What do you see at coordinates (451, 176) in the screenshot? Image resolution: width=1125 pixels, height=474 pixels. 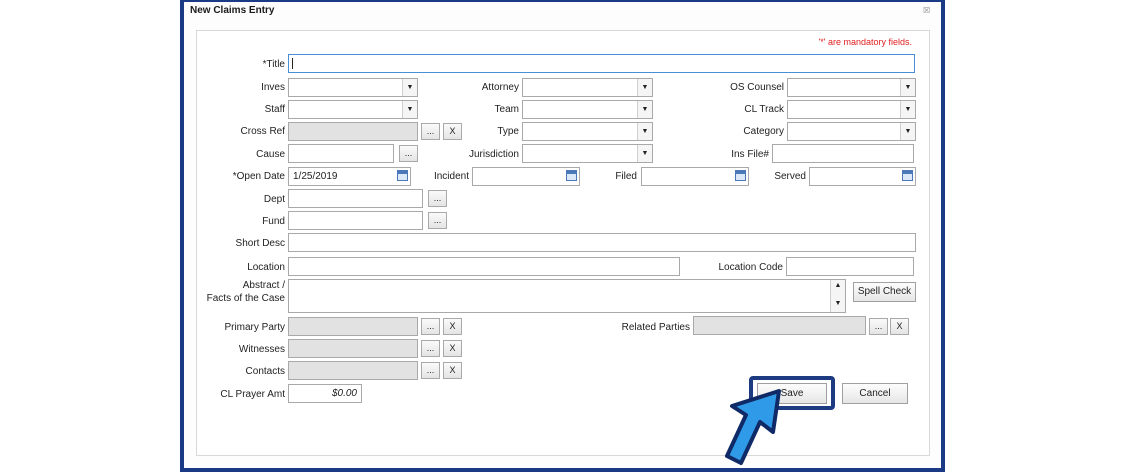 I see `incident-label: Incident` at bounding box center [451, 176].